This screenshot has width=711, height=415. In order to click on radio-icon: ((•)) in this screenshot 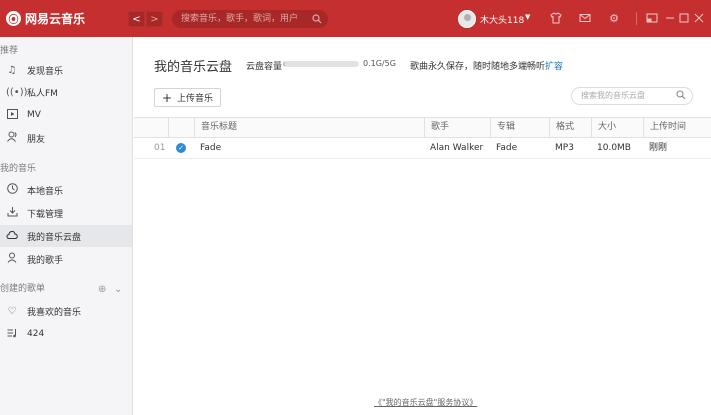, I will do `click(17, 92)`.